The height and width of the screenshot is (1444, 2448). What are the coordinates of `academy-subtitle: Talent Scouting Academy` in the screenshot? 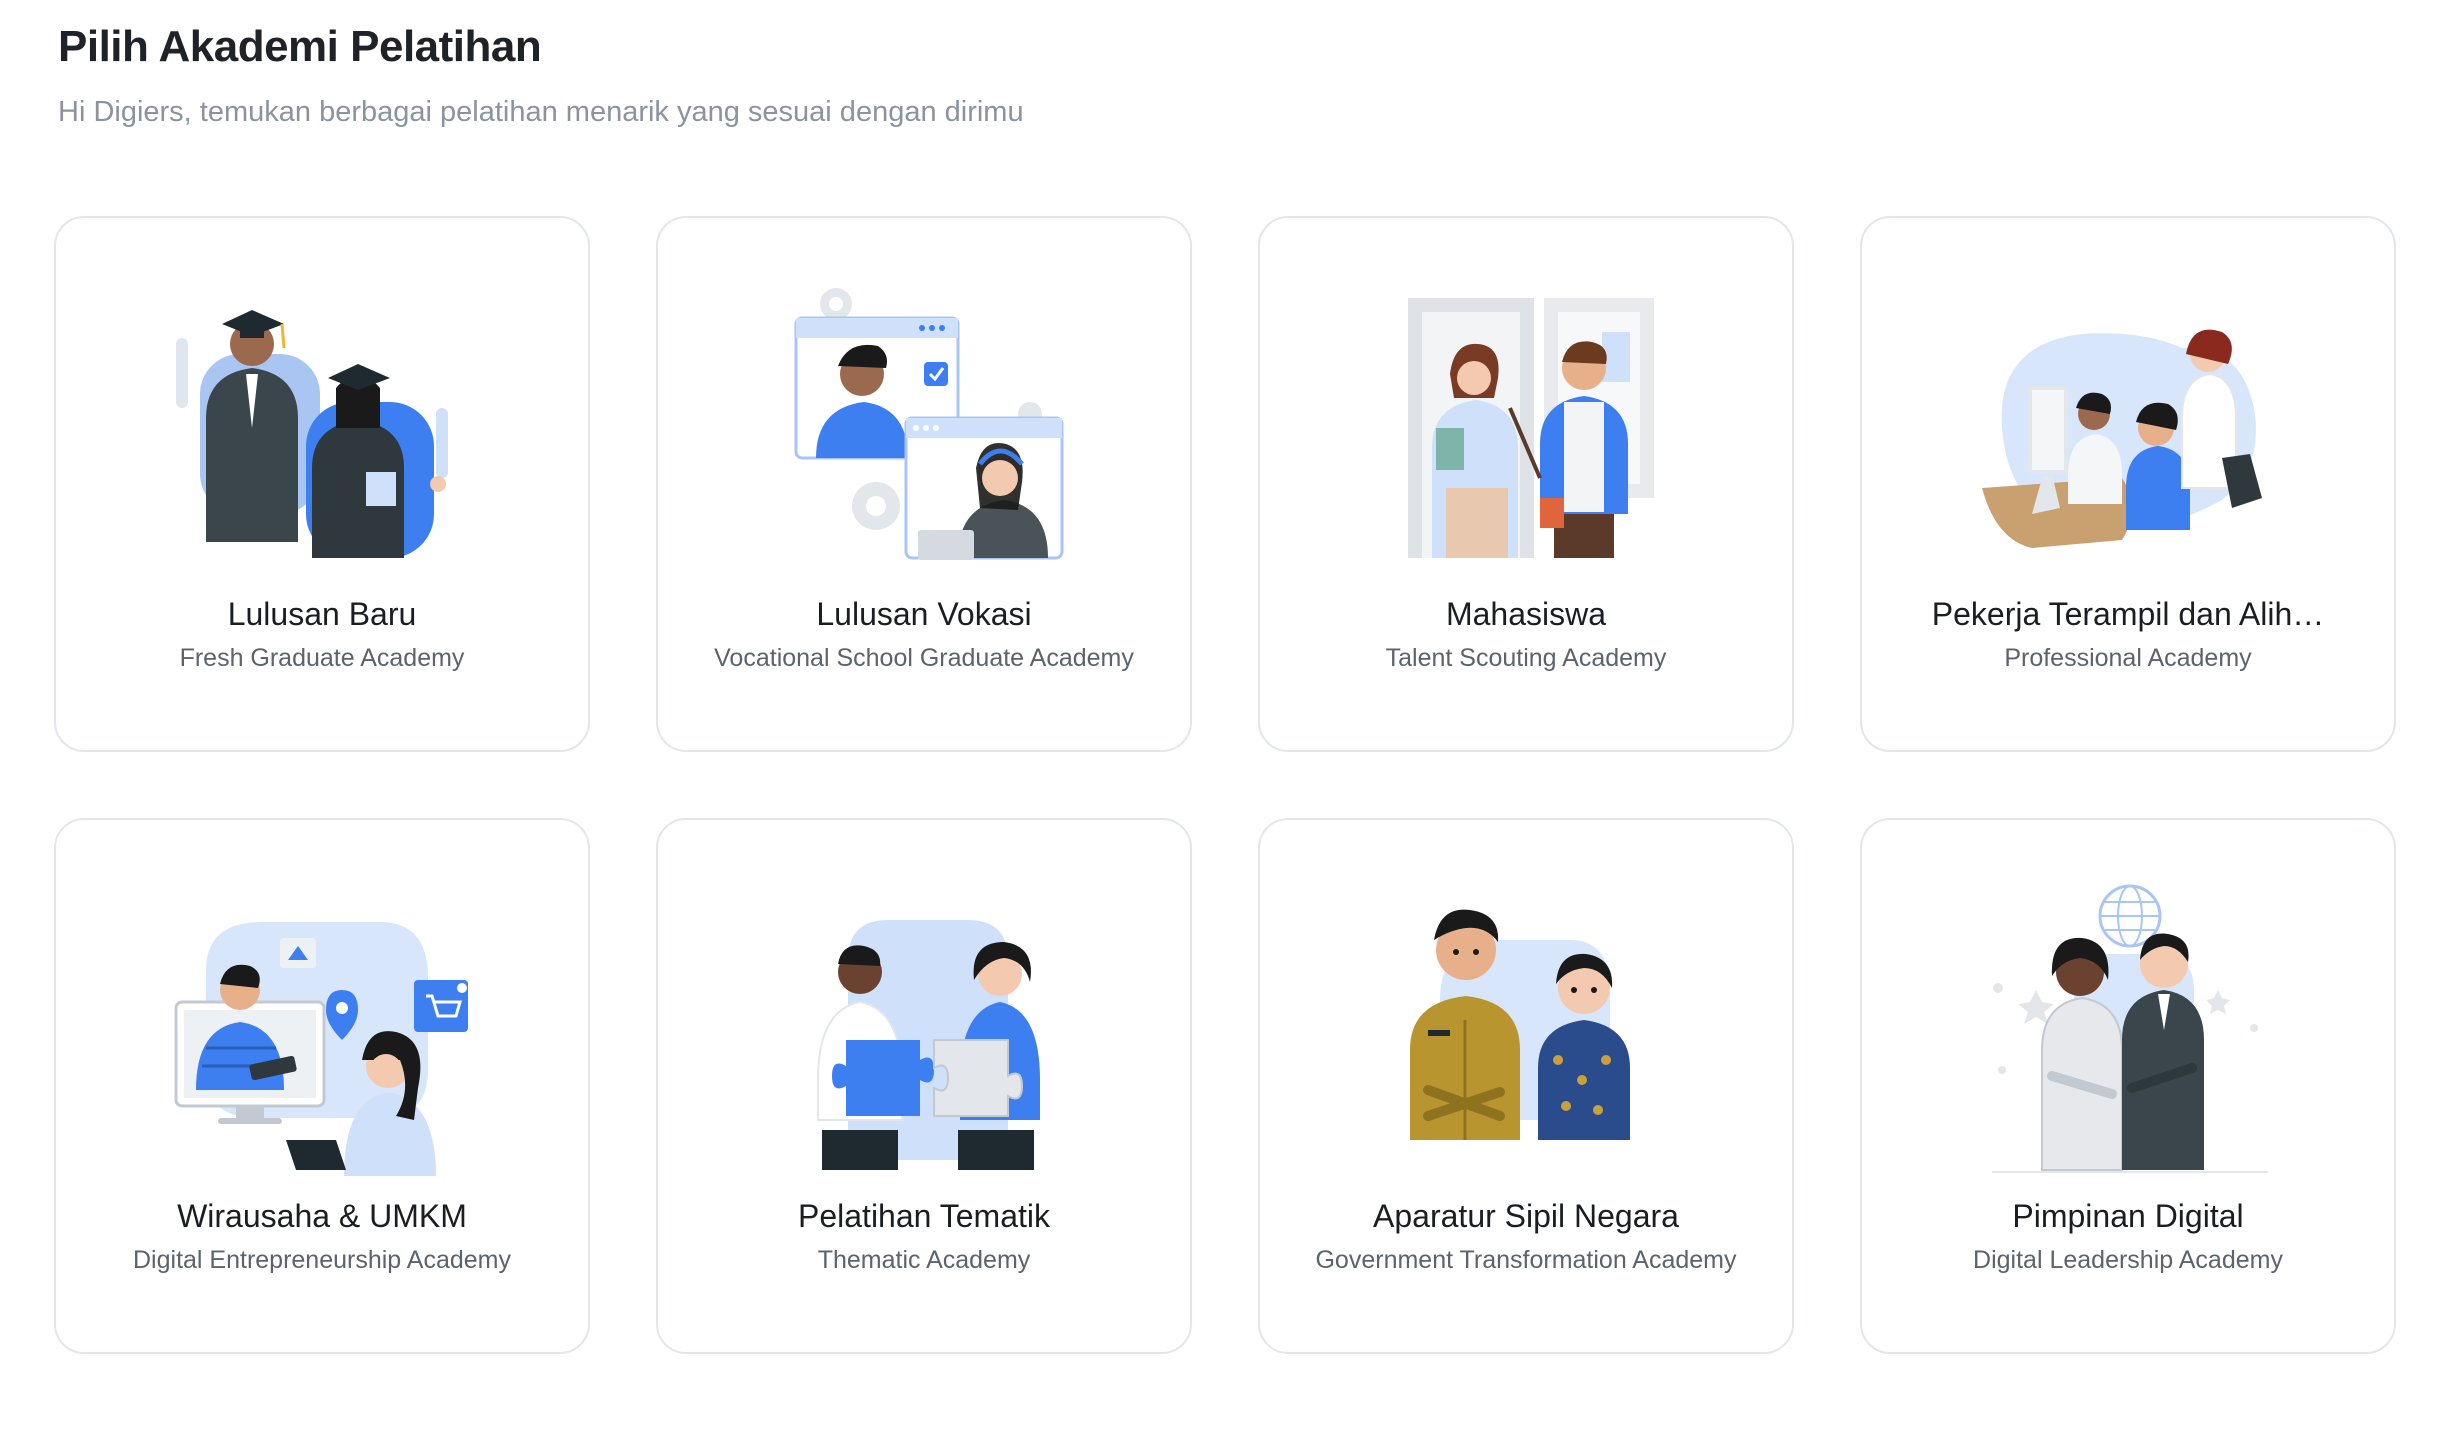 It's located at (1526, 658).